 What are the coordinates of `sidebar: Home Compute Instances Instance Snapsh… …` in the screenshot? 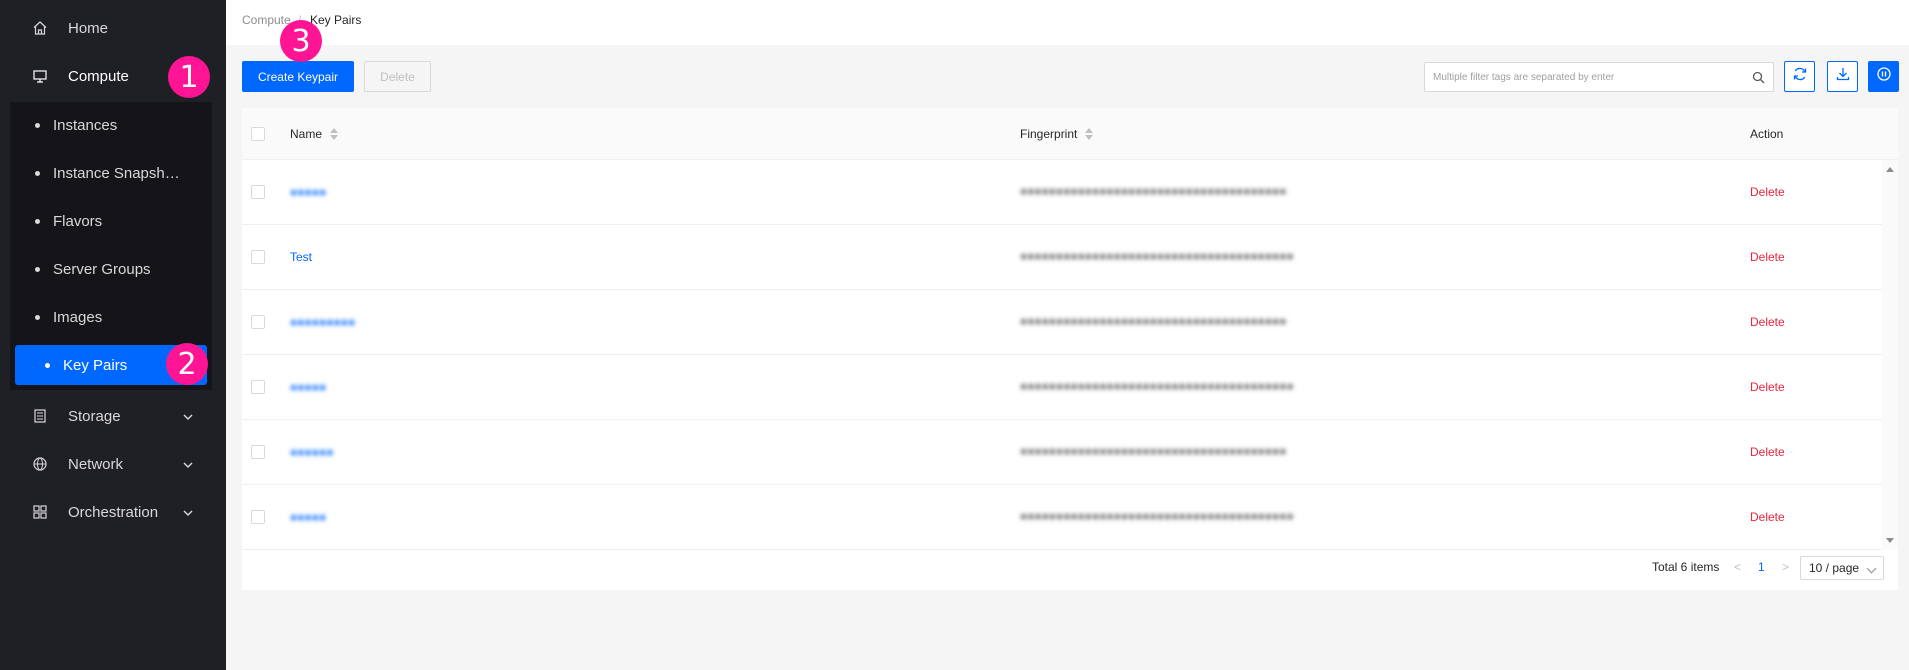 It's located at (113, 335).